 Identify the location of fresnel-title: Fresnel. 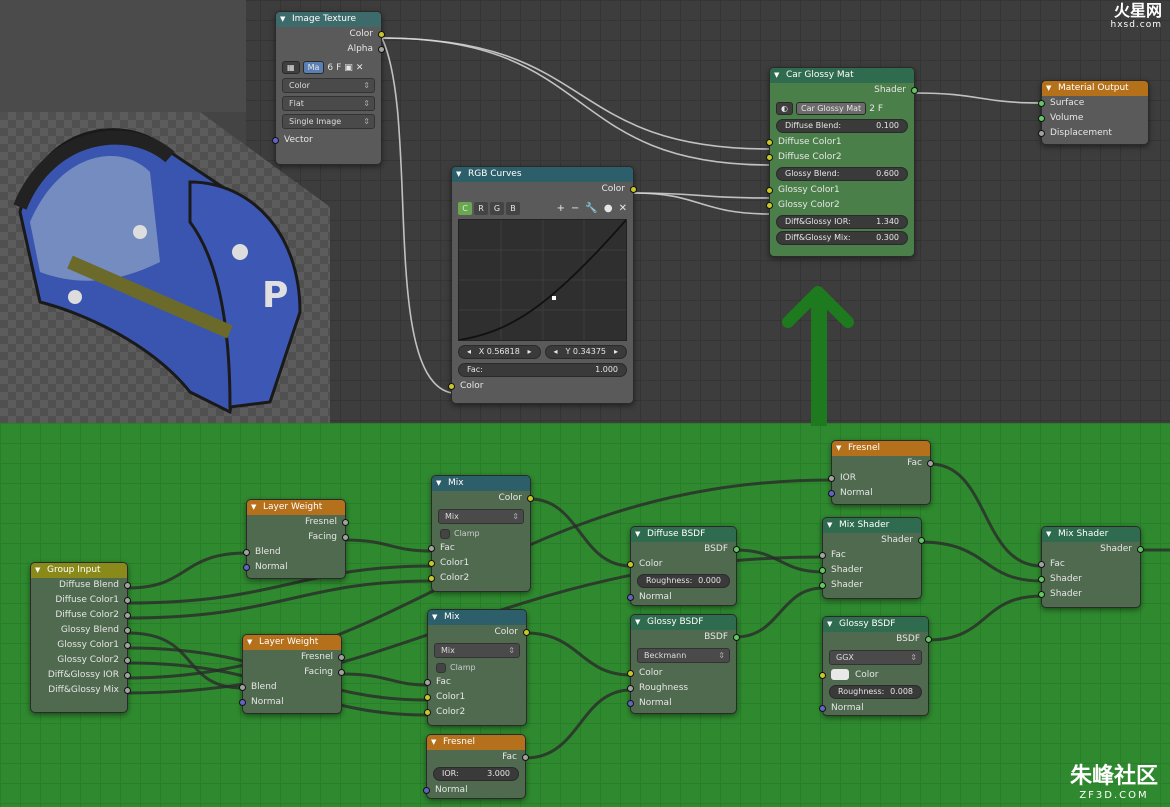
(881, 448).